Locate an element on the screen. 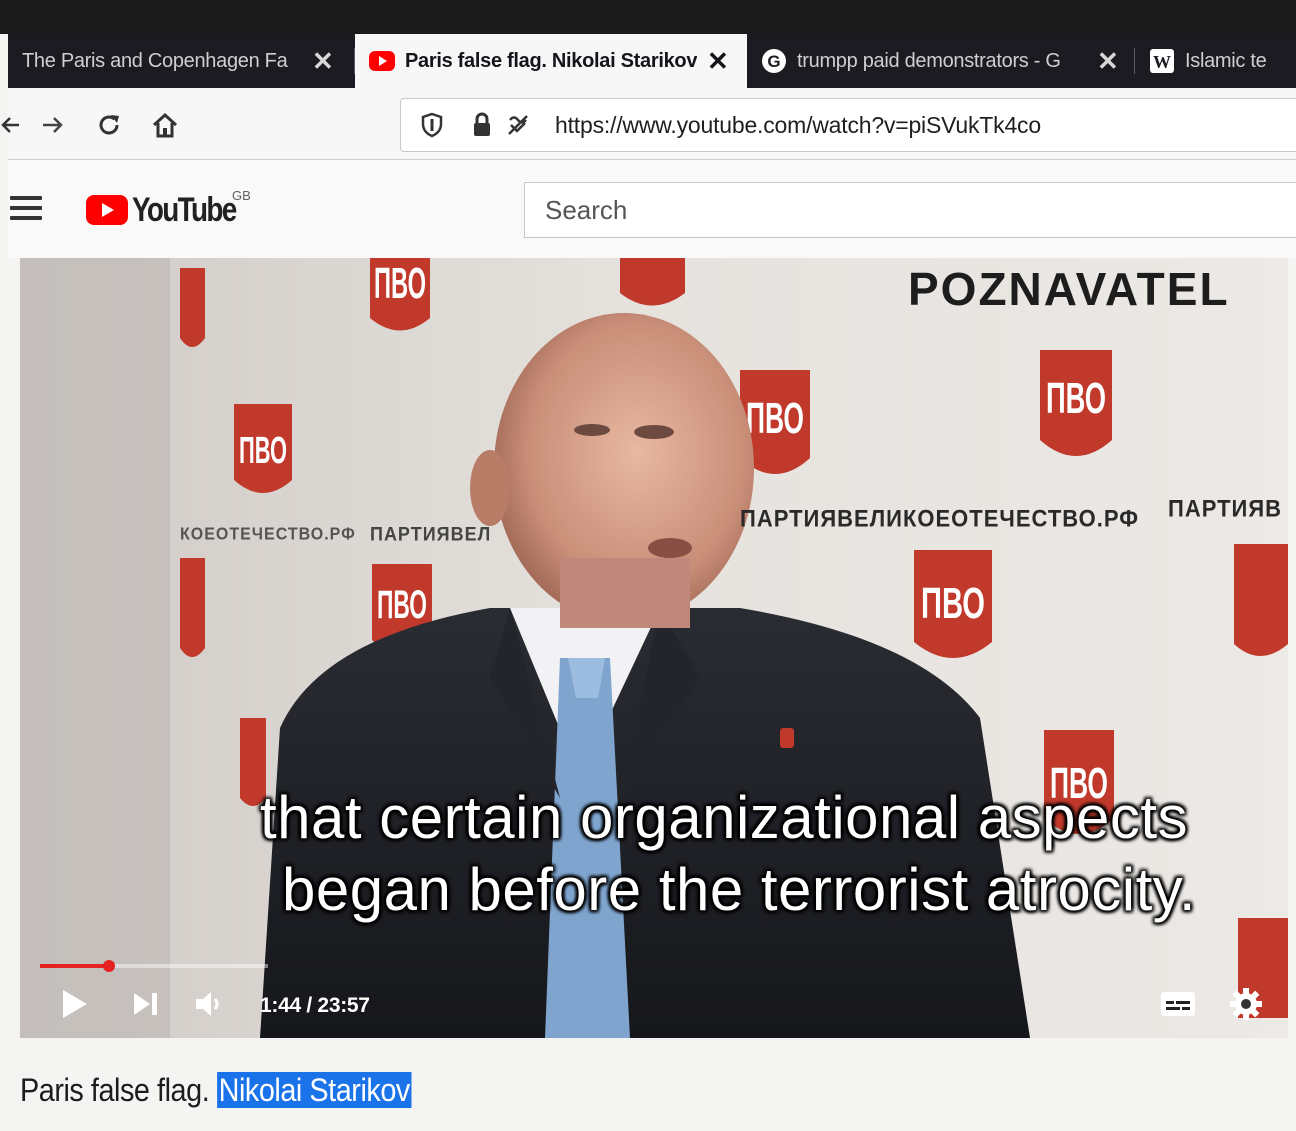 This screenshot has width=1296, height=1131. backdrop-slogan: ПАРТИЯВЕЛИКОЕОТЕЧЕСТВО.РФ is located at coordinates (940, 518).